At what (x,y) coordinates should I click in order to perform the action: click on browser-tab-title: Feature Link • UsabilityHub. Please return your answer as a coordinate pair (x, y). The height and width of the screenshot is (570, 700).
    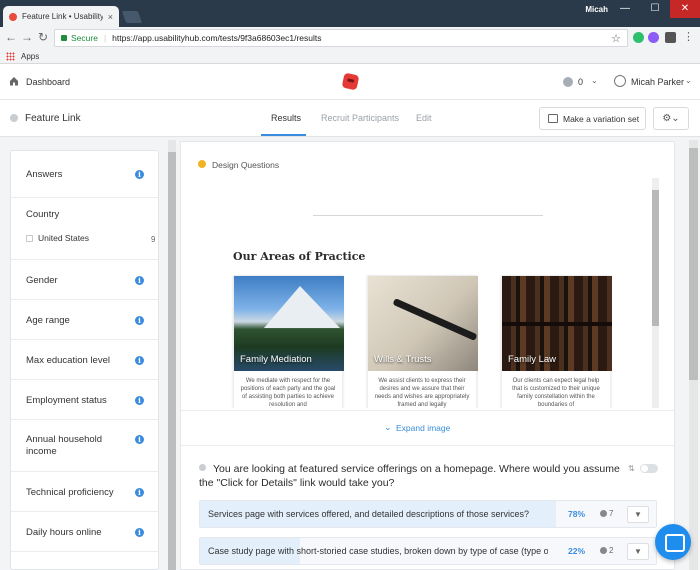
    Looking at the image, I should click on (62, 16).